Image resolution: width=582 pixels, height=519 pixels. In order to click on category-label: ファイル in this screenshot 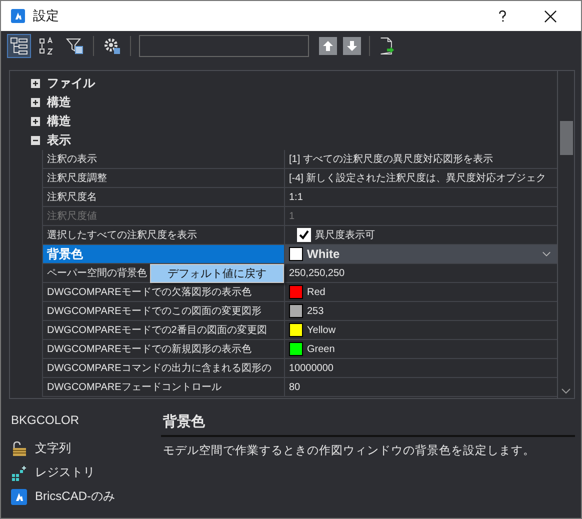, I will do `click(71, 83)`.